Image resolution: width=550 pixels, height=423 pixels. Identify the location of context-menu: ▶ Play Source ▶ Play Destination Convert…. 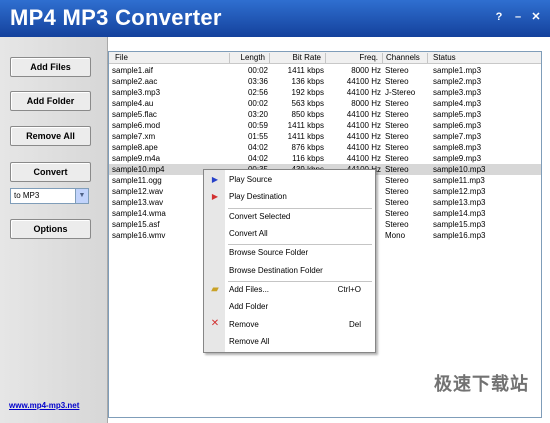
(289, 261).